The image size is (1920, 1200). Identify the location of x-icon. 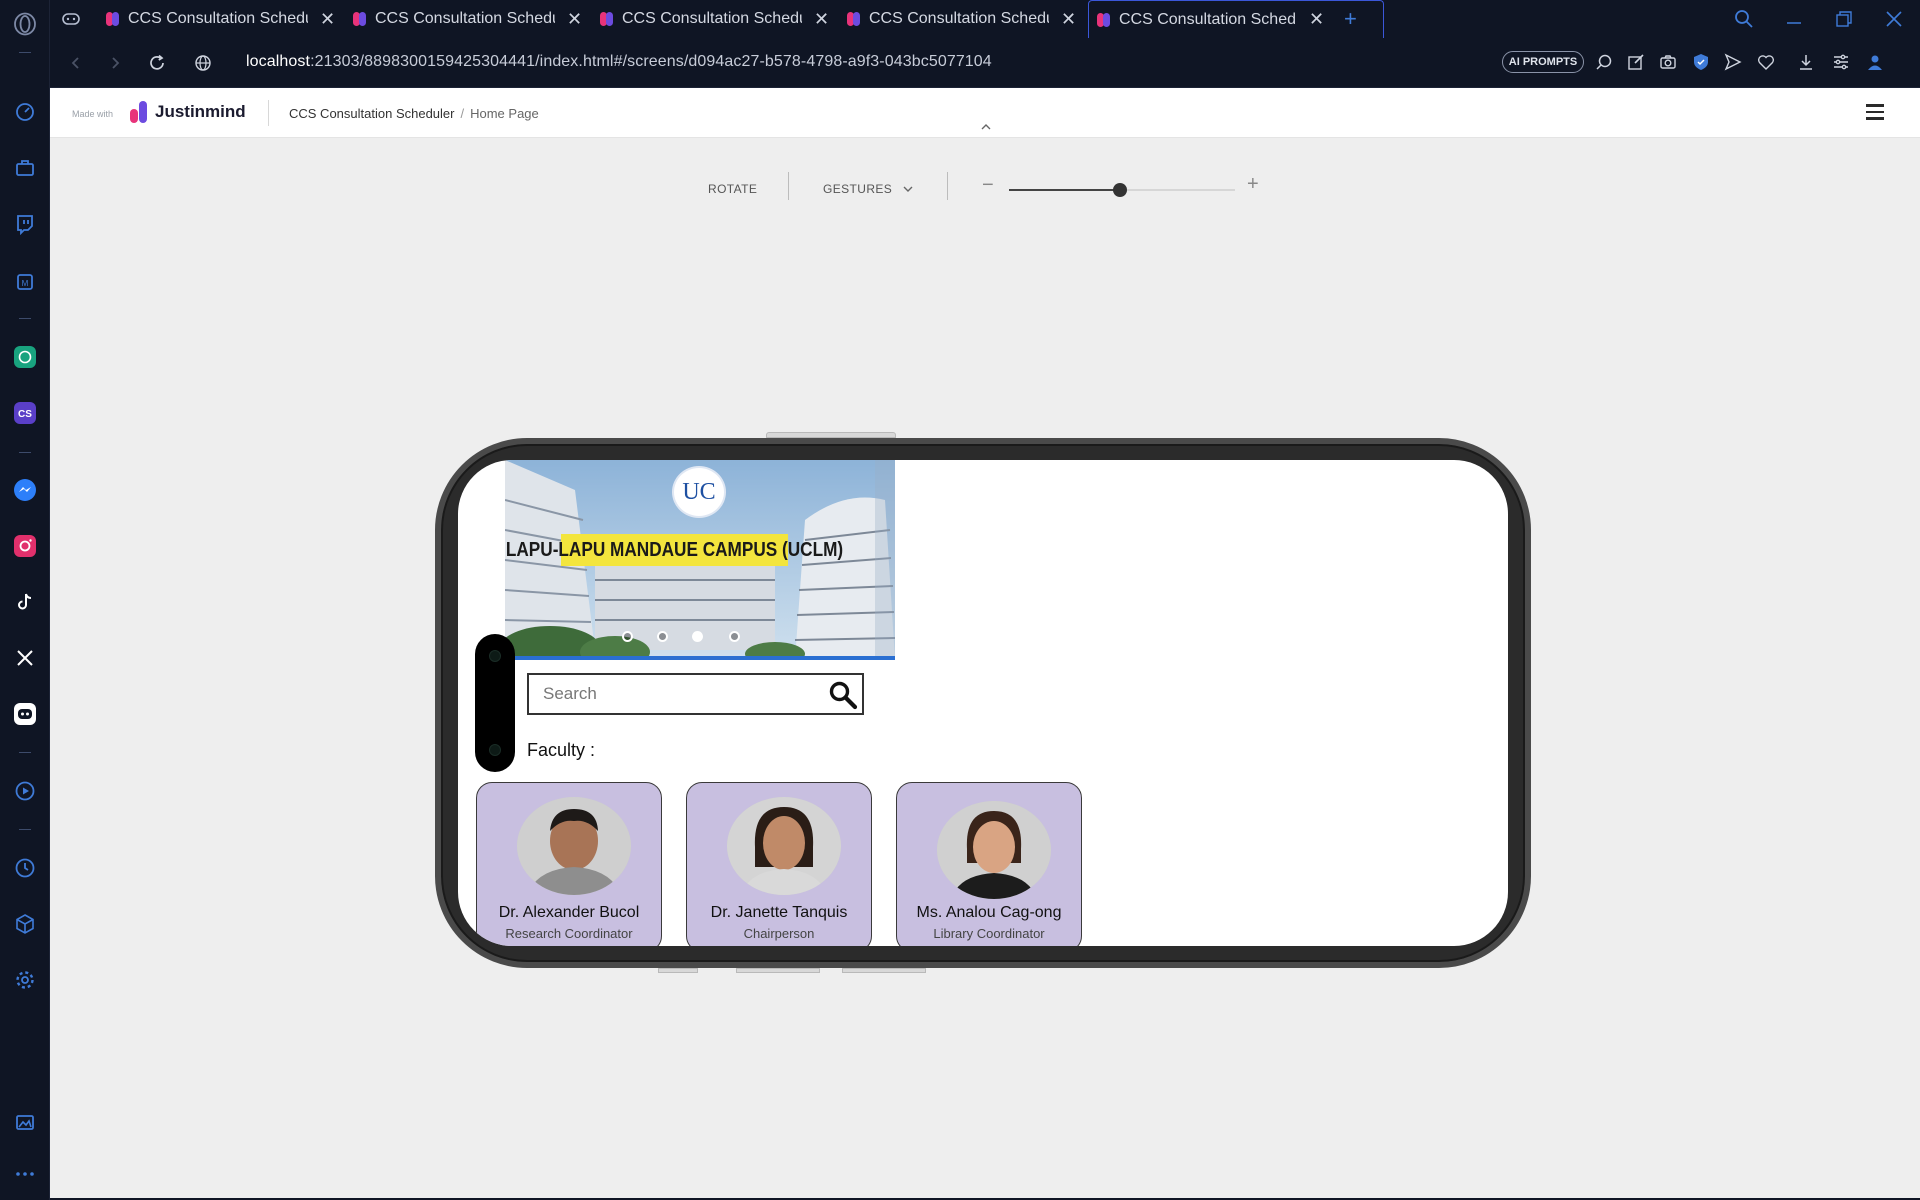
(25, 658).